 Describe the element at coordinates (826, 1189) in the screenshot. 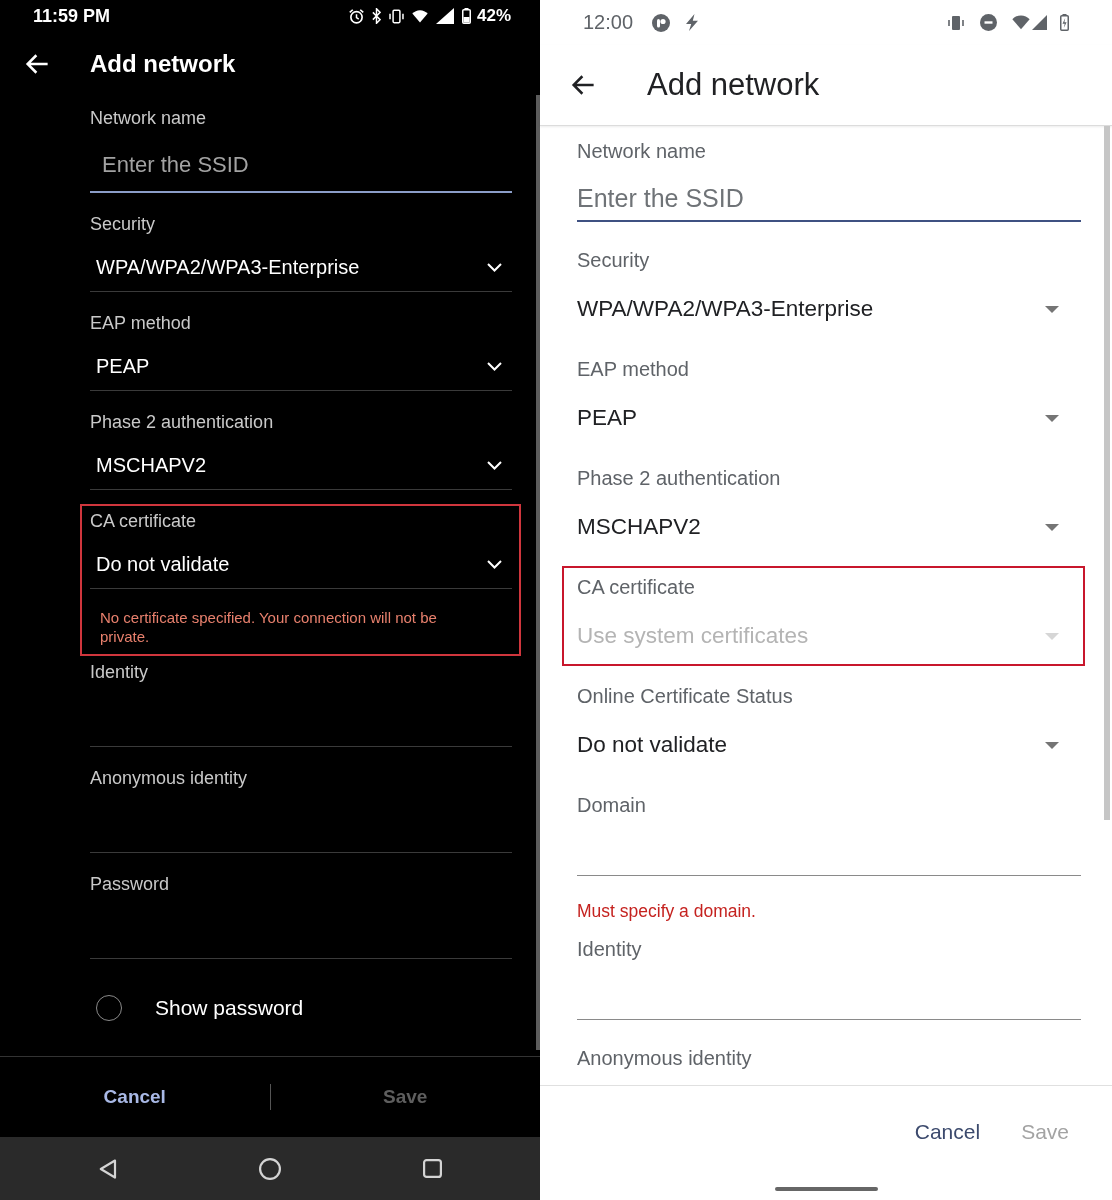

I see `gesture-handle` at that location.